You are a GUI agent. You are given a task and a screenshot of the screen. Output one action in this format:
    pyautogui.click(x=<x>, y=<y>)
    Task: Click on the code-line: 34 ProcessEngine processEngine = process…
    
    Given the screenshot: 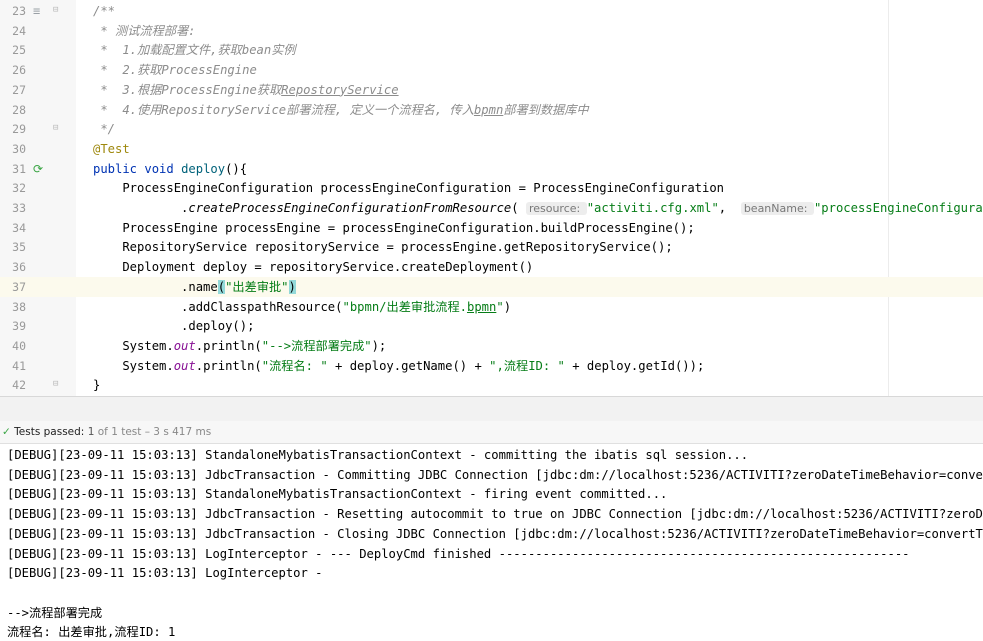 What is the action you would take?
    pyautogui.click(x=491, y=228)
    